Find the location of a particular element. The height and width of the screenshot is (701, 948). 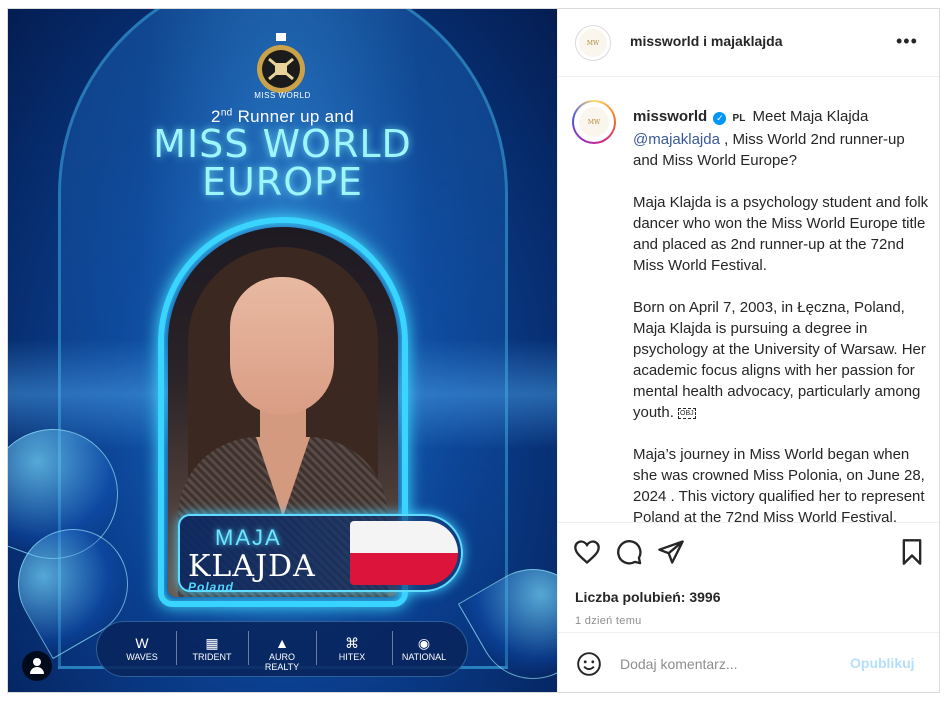

caption-username: missworld is located at coordinates (670, 116).